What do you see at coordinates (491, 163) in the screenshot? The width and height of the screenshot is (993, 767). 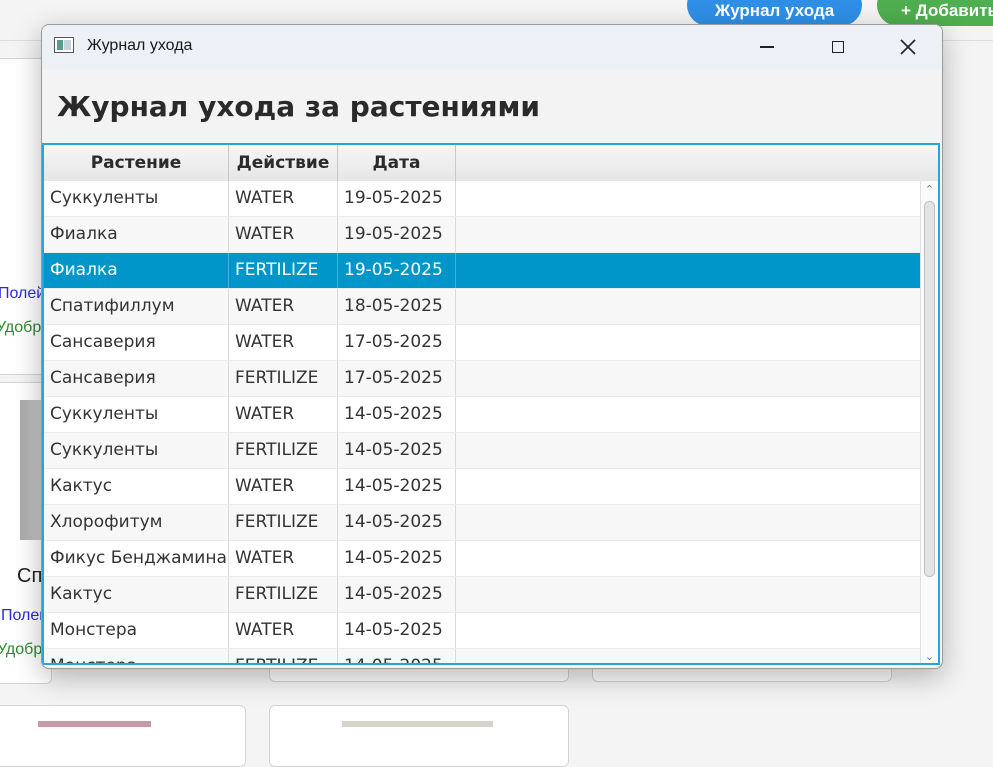 I see `table-header: Растение Действие Дата` at bounding box center [491, 163].